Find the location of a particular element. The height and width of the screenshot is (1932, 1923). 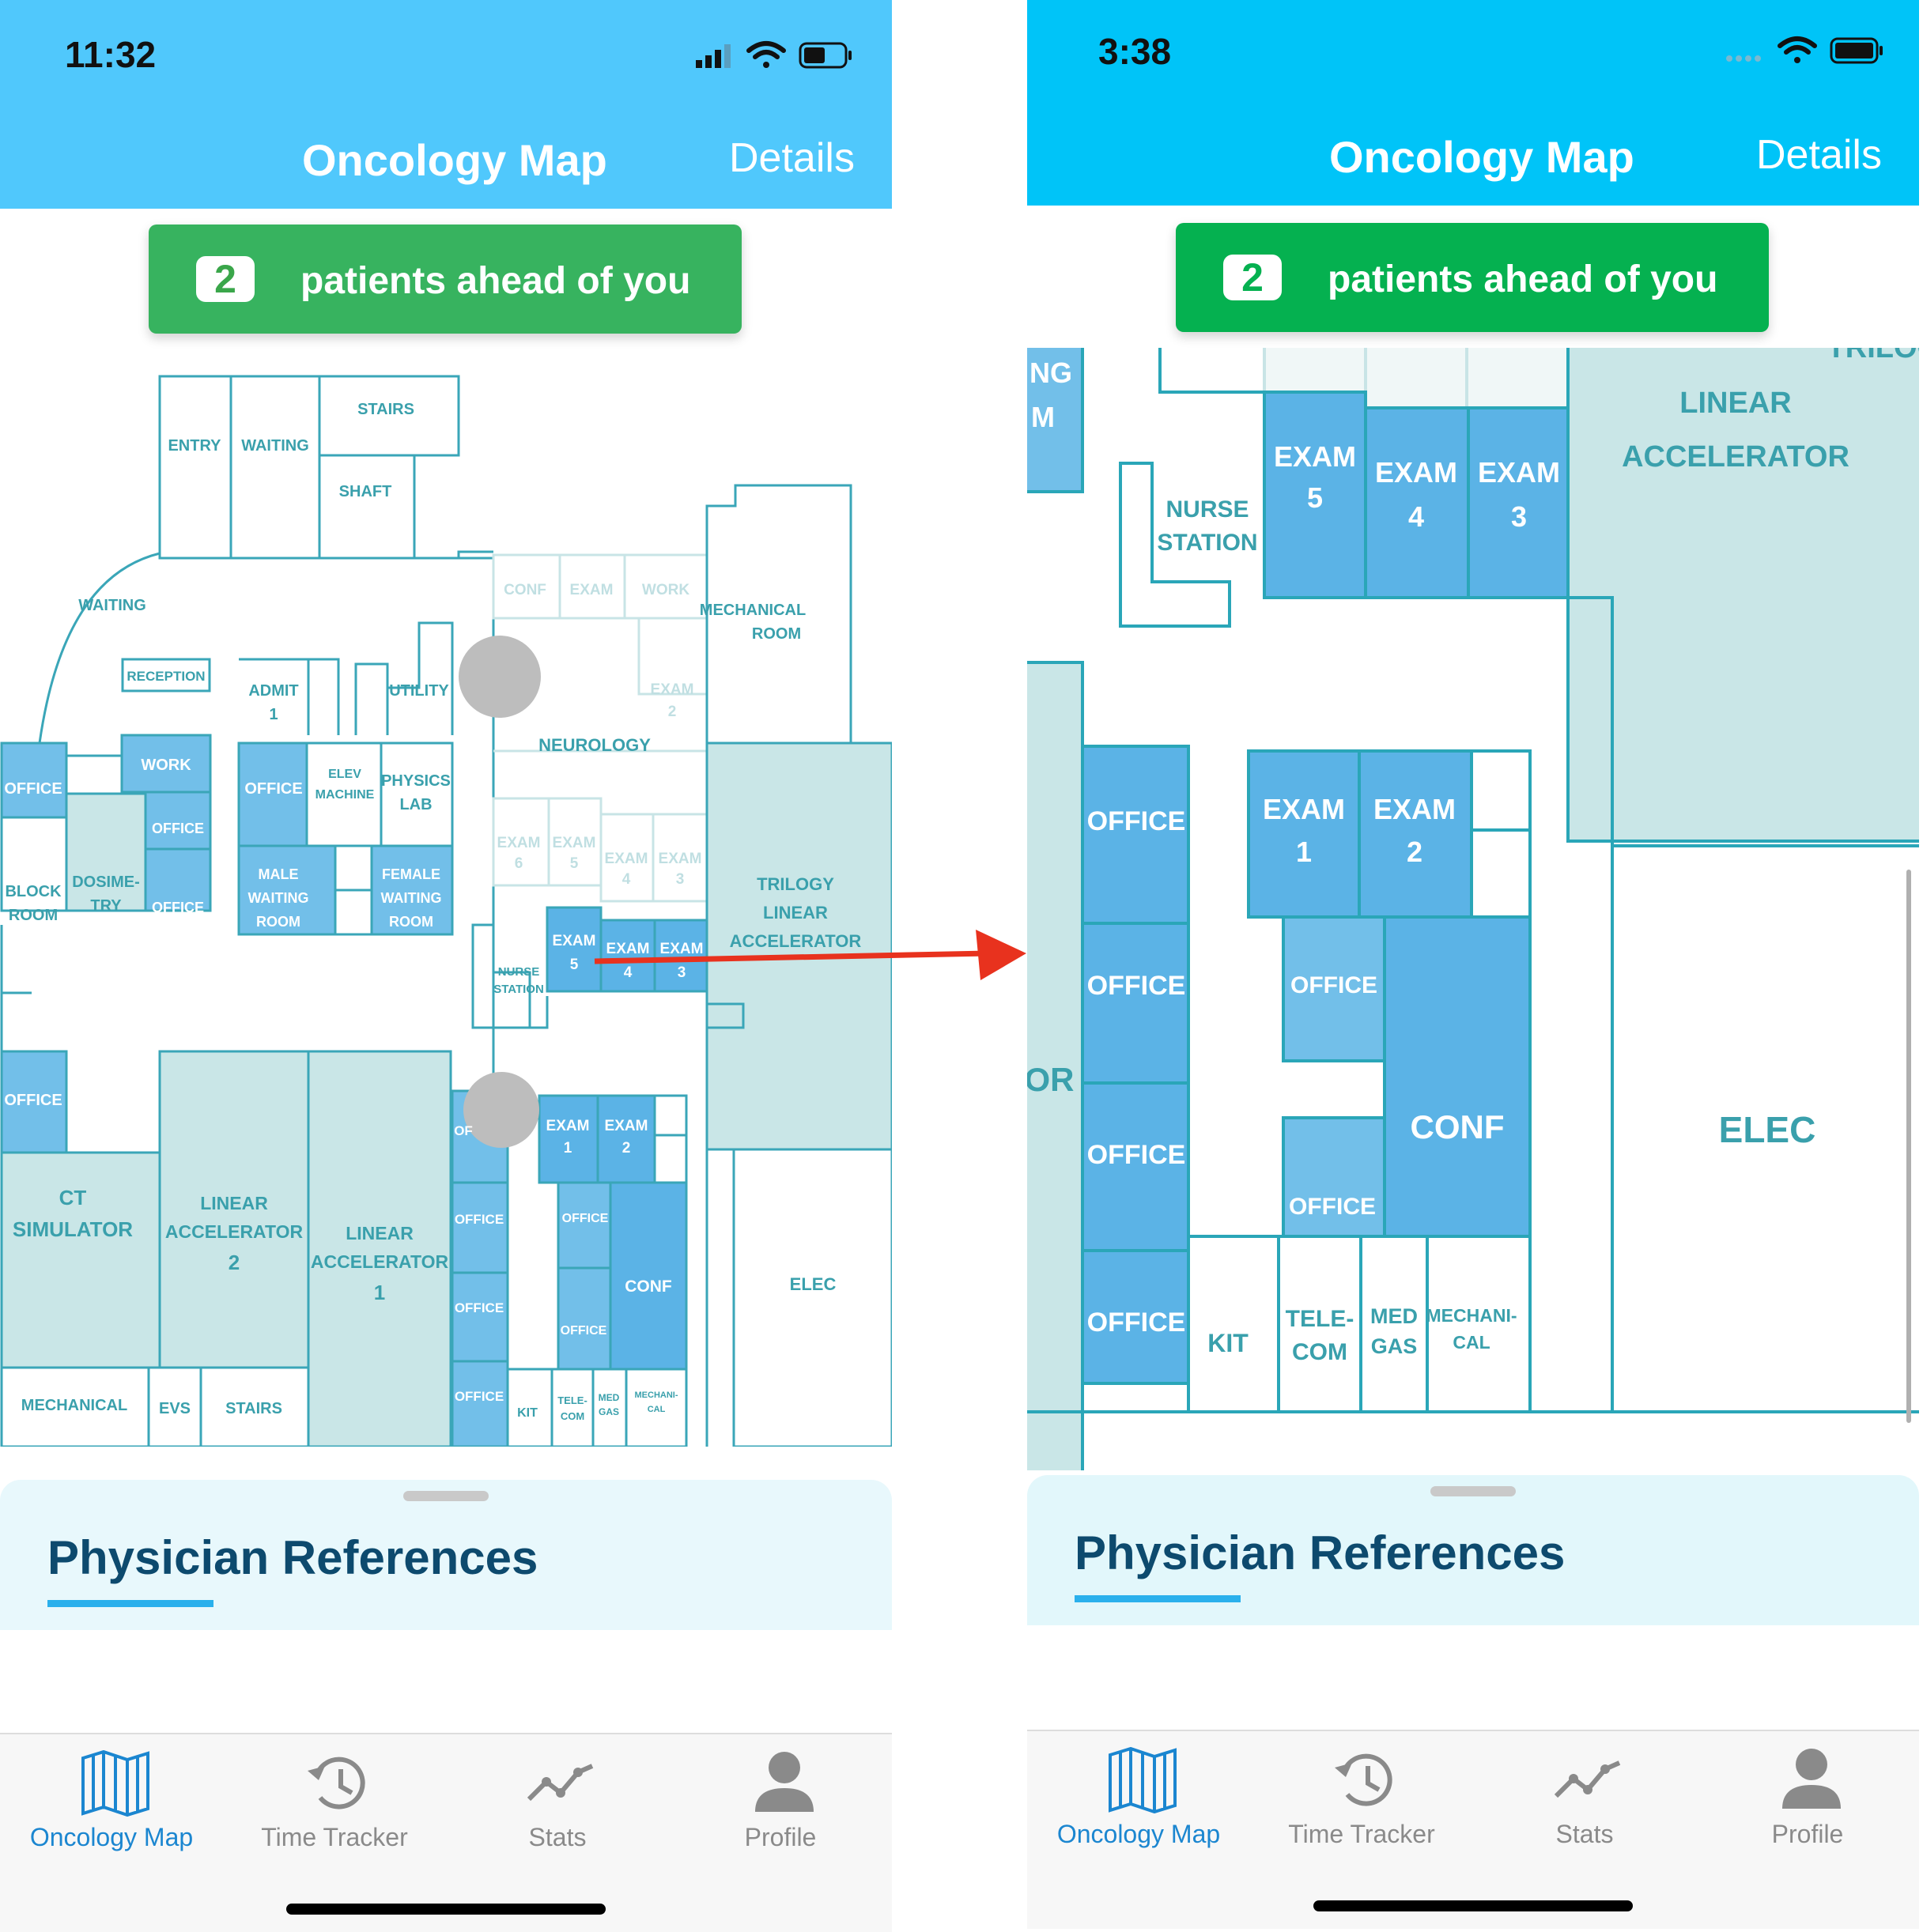

svg-text: MECHANICAL is located at coordinates (753, 610).